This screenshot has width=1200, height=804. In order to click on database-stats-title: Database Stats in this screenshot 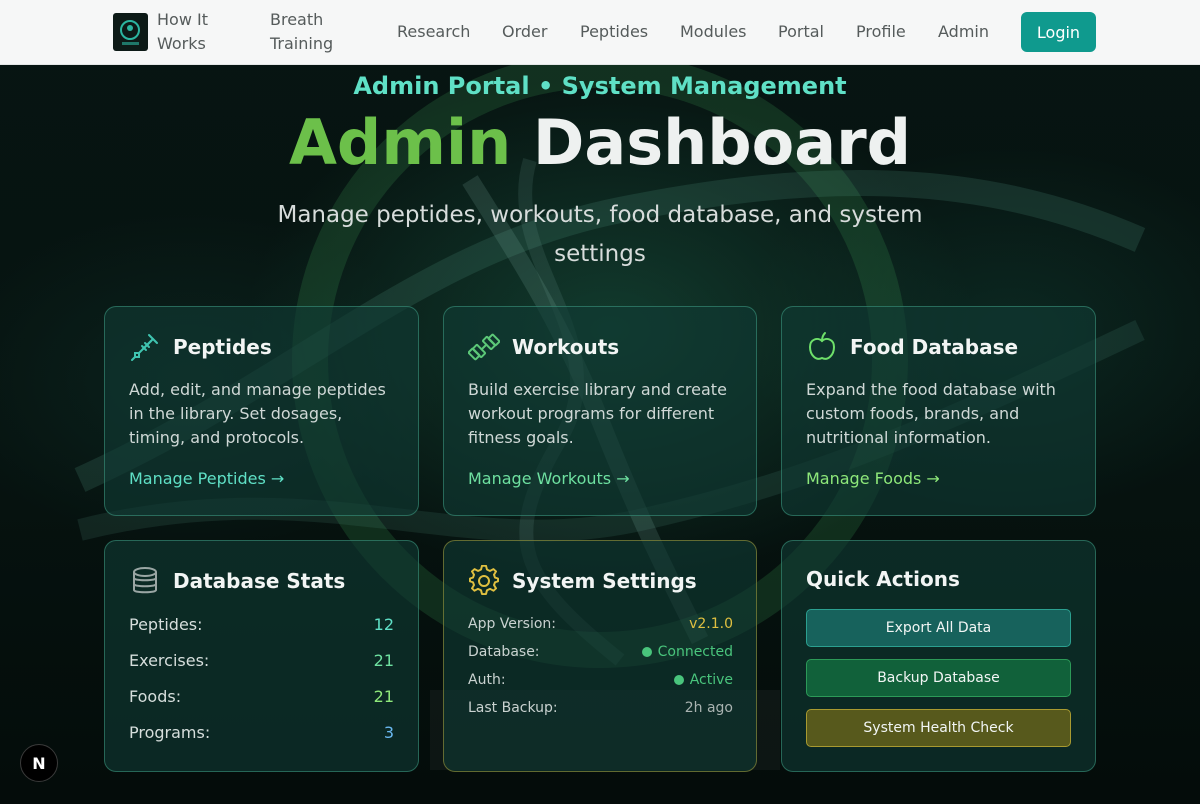, I will do `click(259, 581)`.